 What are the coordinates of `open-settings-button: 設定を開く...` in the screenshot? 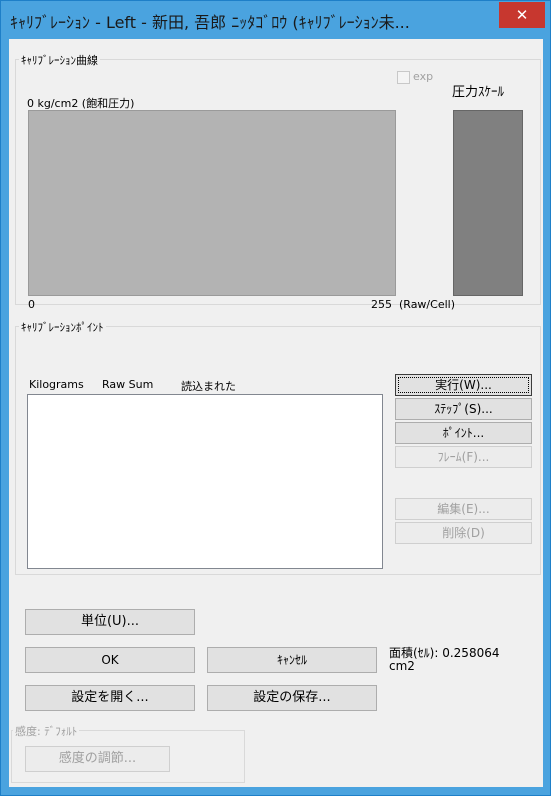 It's located at (110, 698).